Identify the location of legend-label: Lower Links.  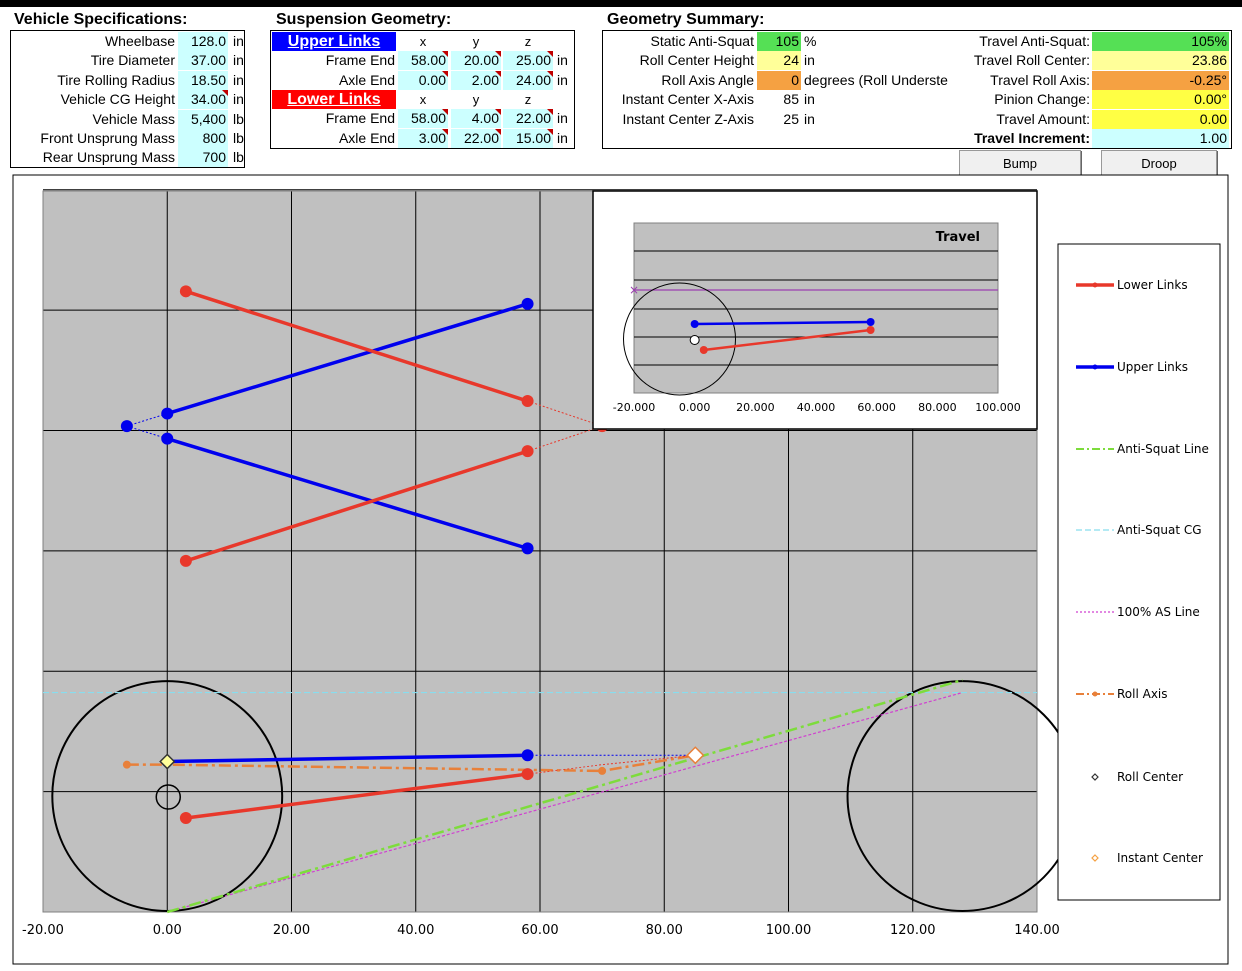
(1152, 285).